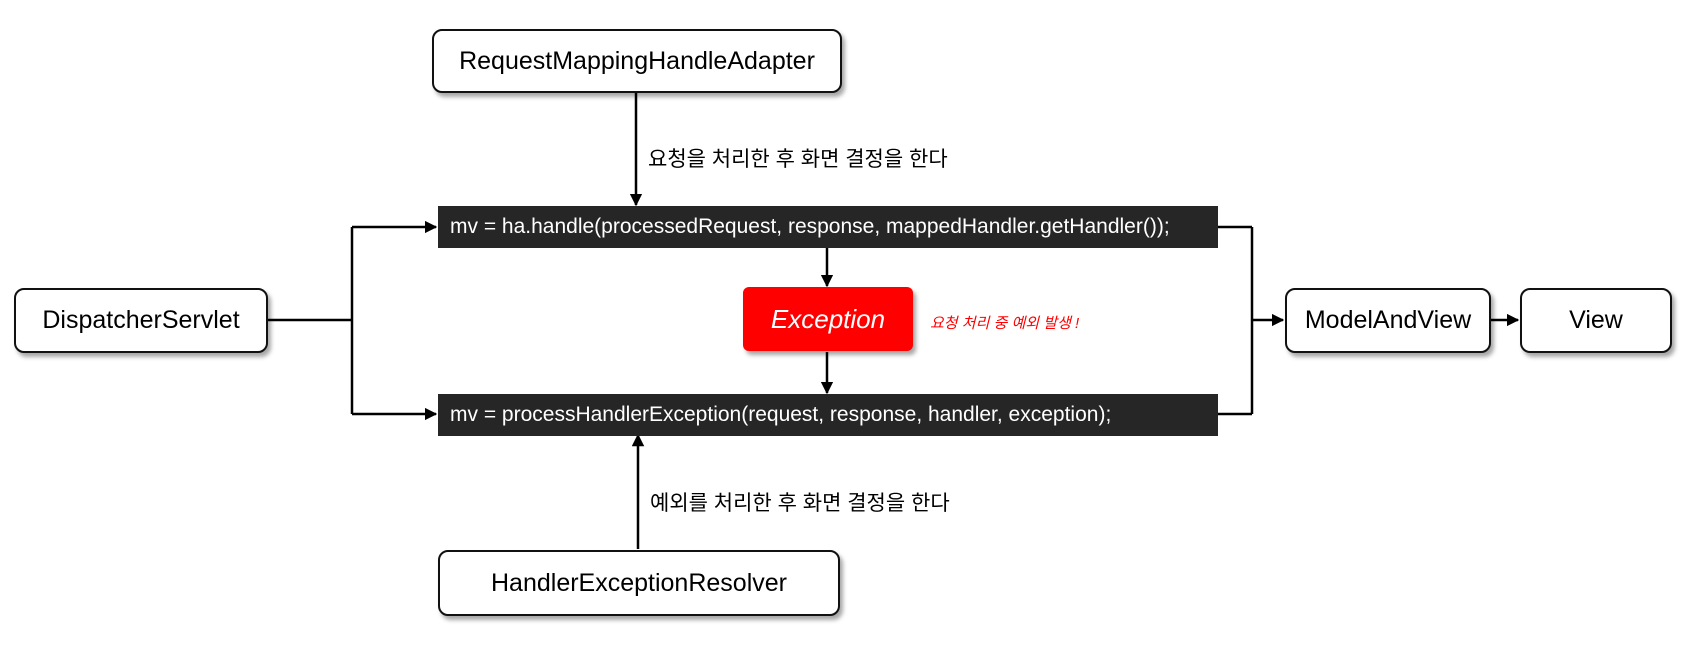 Image resolution: width=1687 pixels, height=653 pixels. I want to click on resolver-edge-label: 예외를 처리한 후 화면 결정을 한다, so click(800, 503).